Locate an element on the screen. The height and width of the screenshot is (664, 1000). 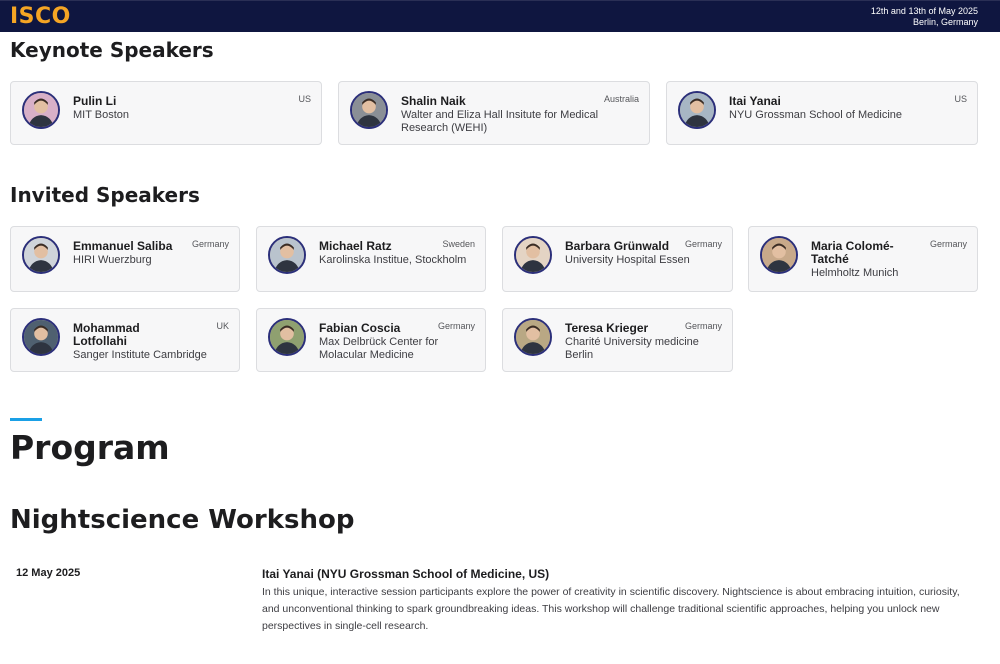
speaker-info: Pulin Li MIT Boston is located at coordinates (192, 106).